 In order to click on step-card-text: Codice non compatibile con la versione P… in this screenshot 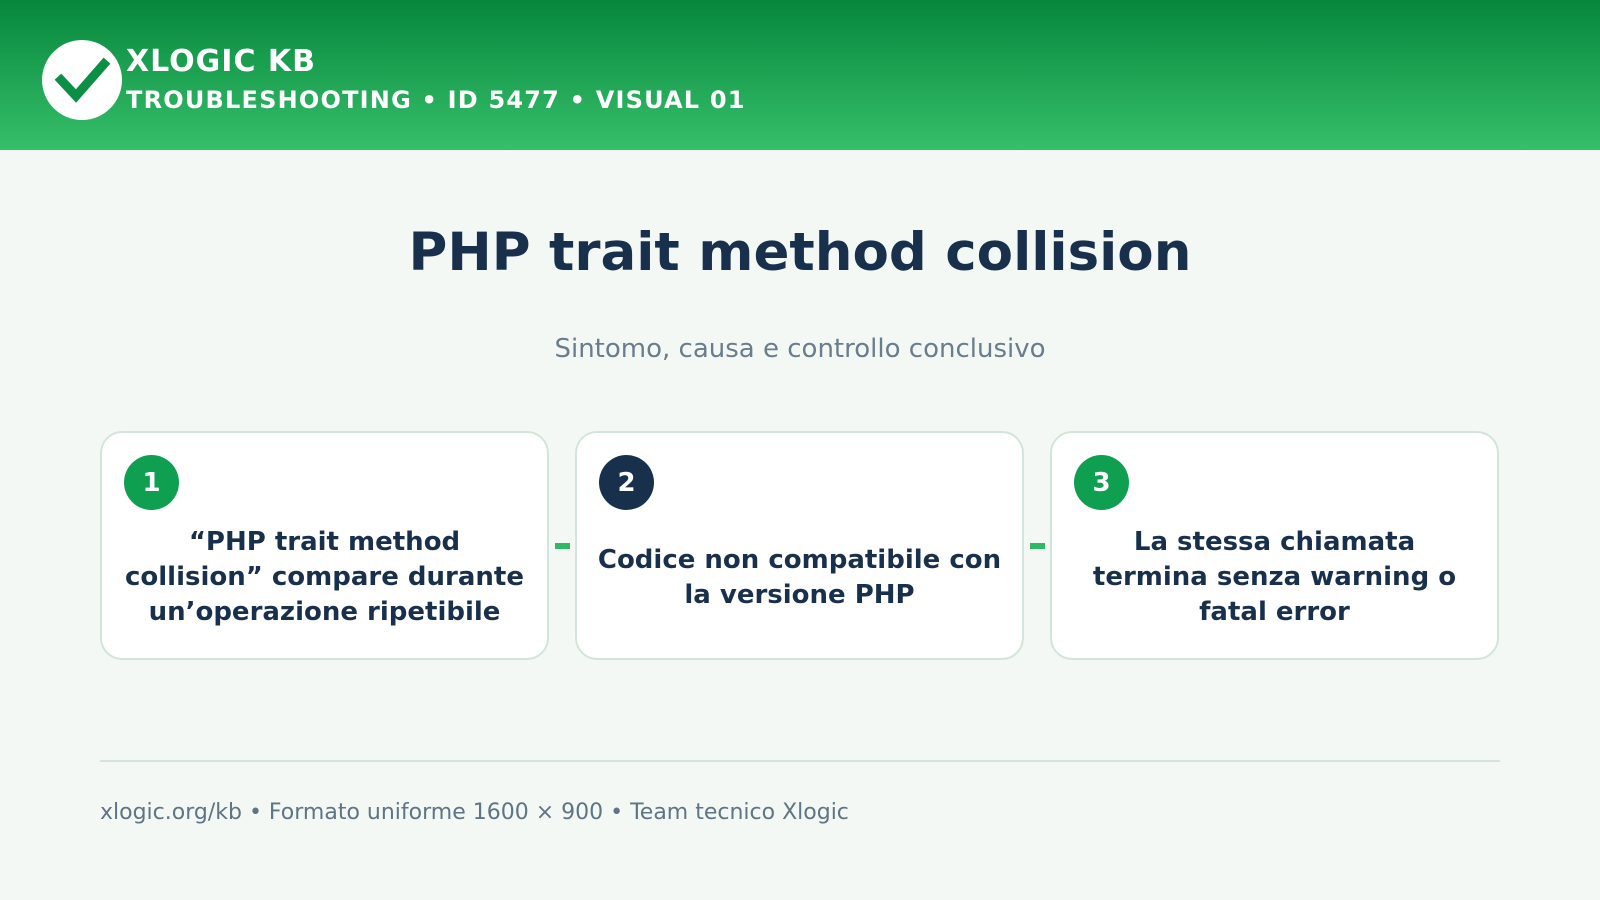, I will do `click(799, 577)`.